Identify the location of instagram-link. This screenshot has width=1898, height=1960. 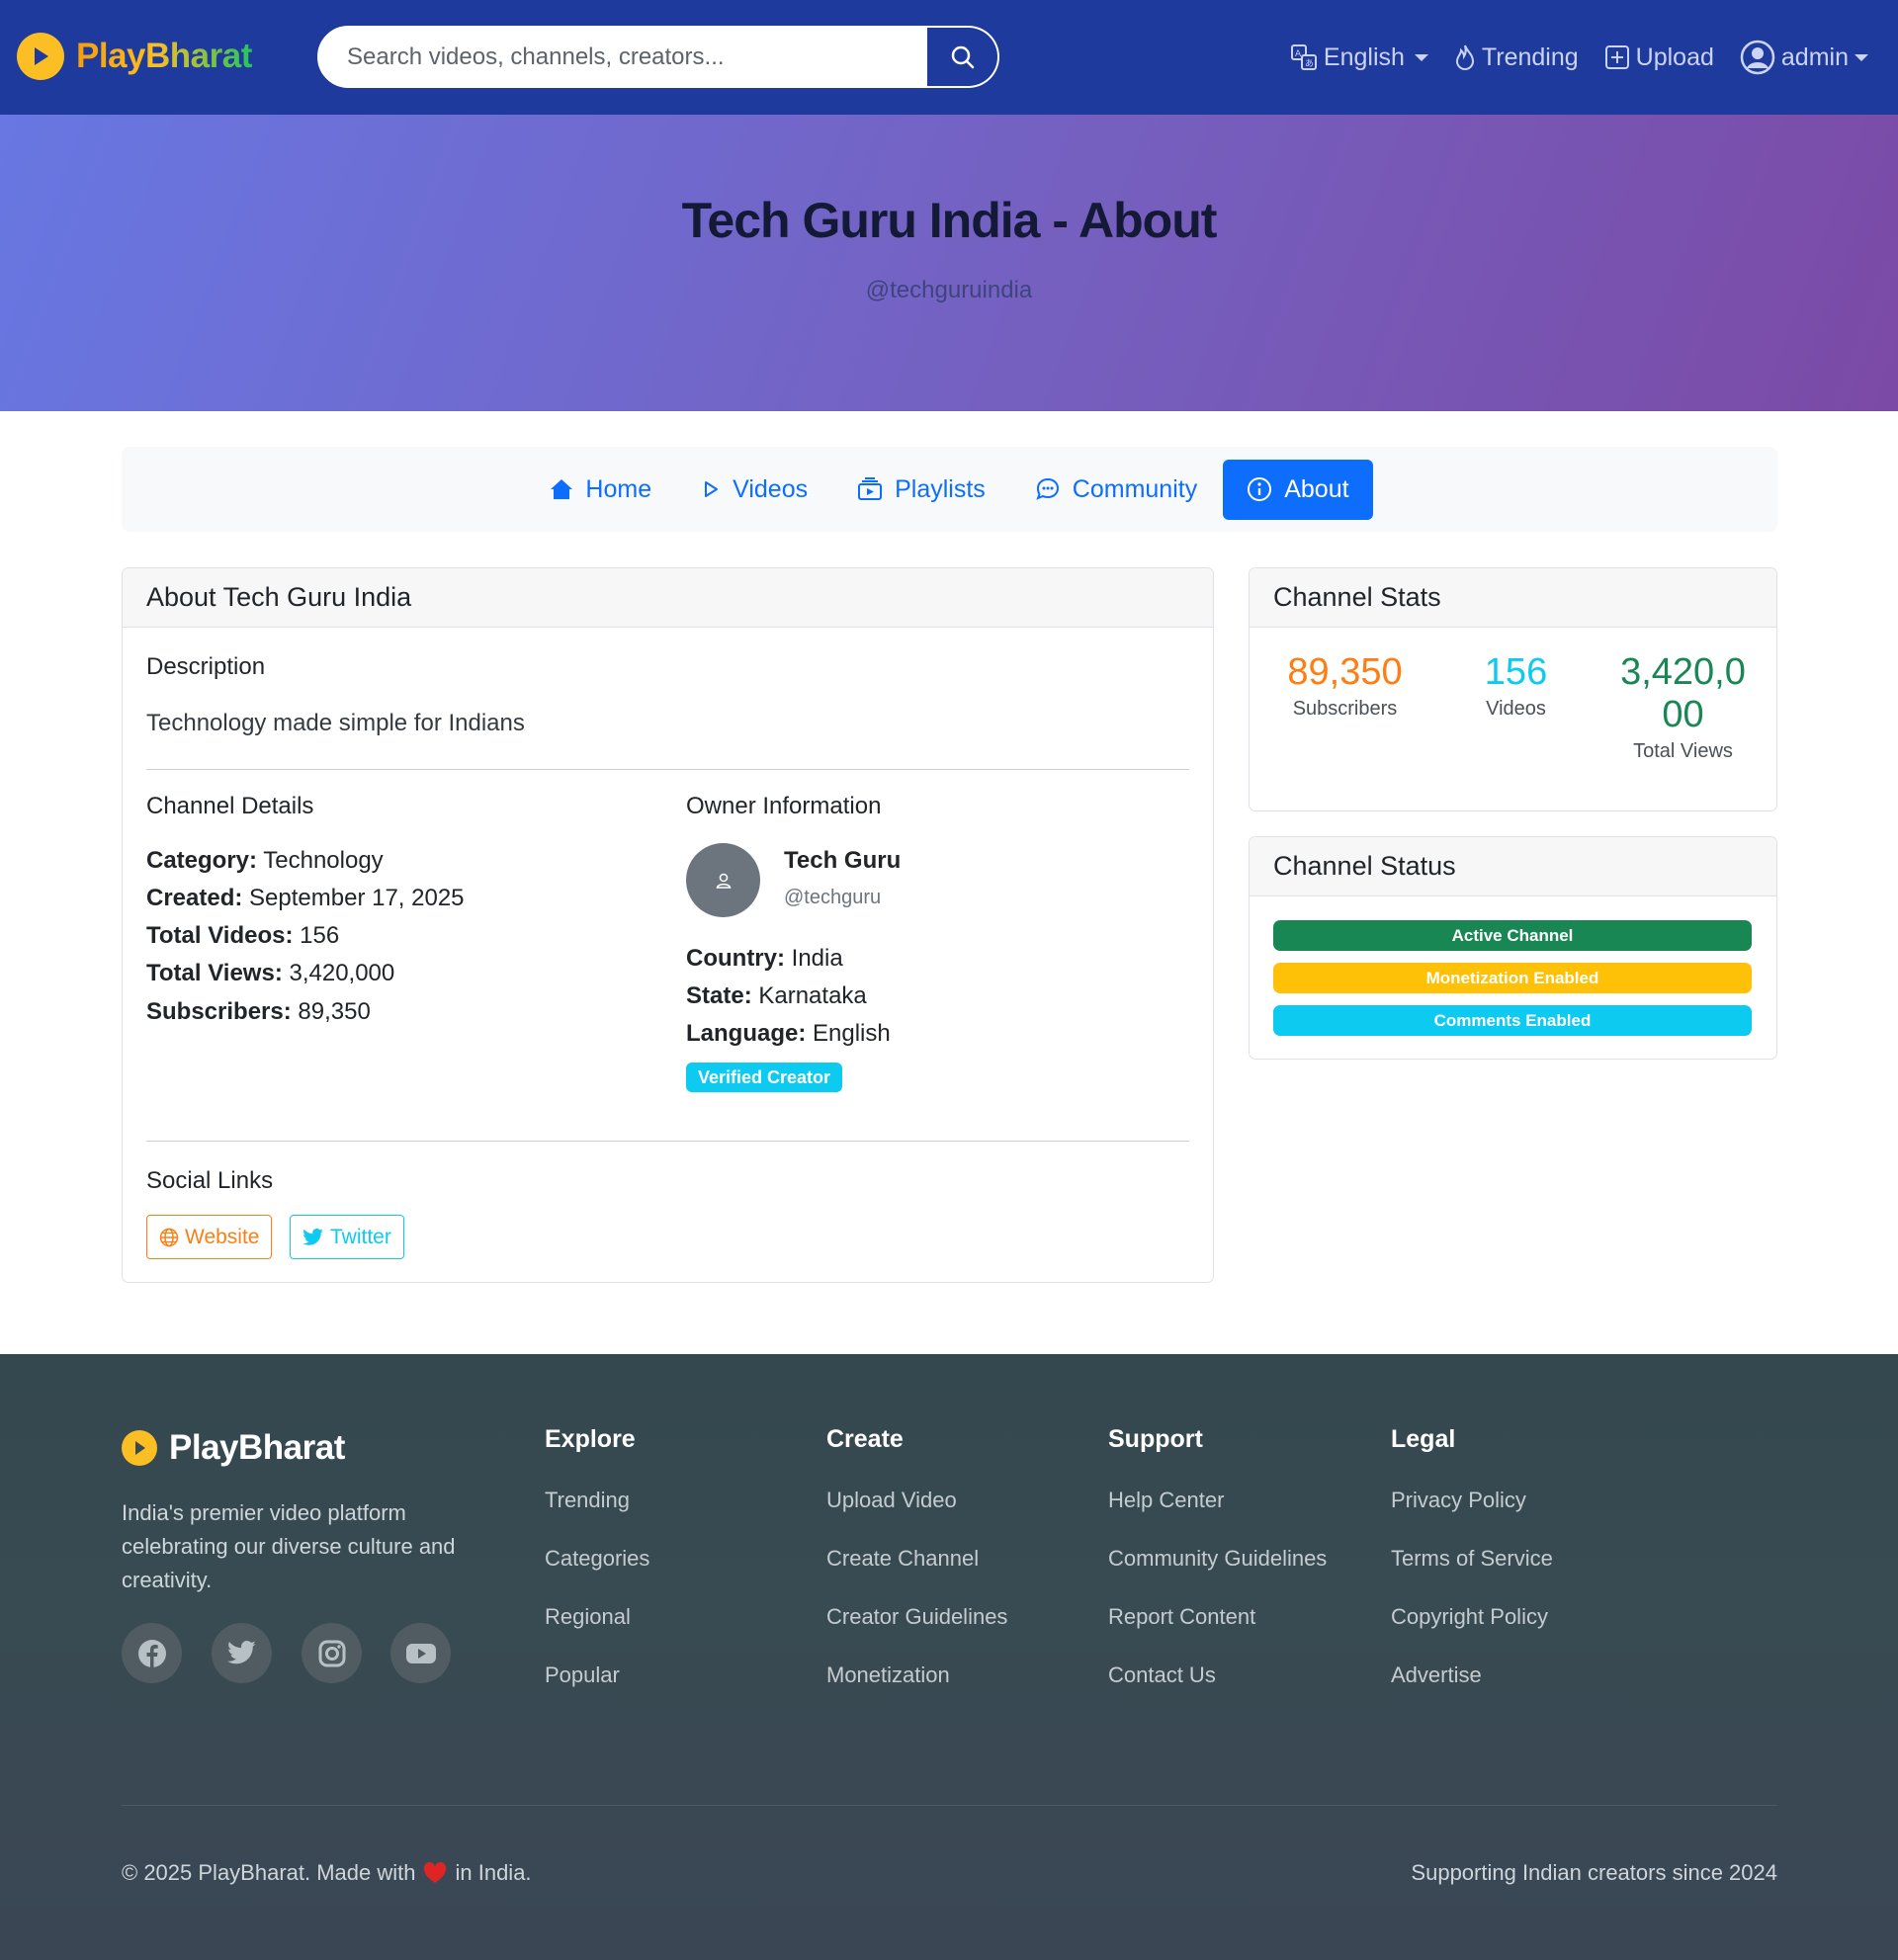
(332, 1653).